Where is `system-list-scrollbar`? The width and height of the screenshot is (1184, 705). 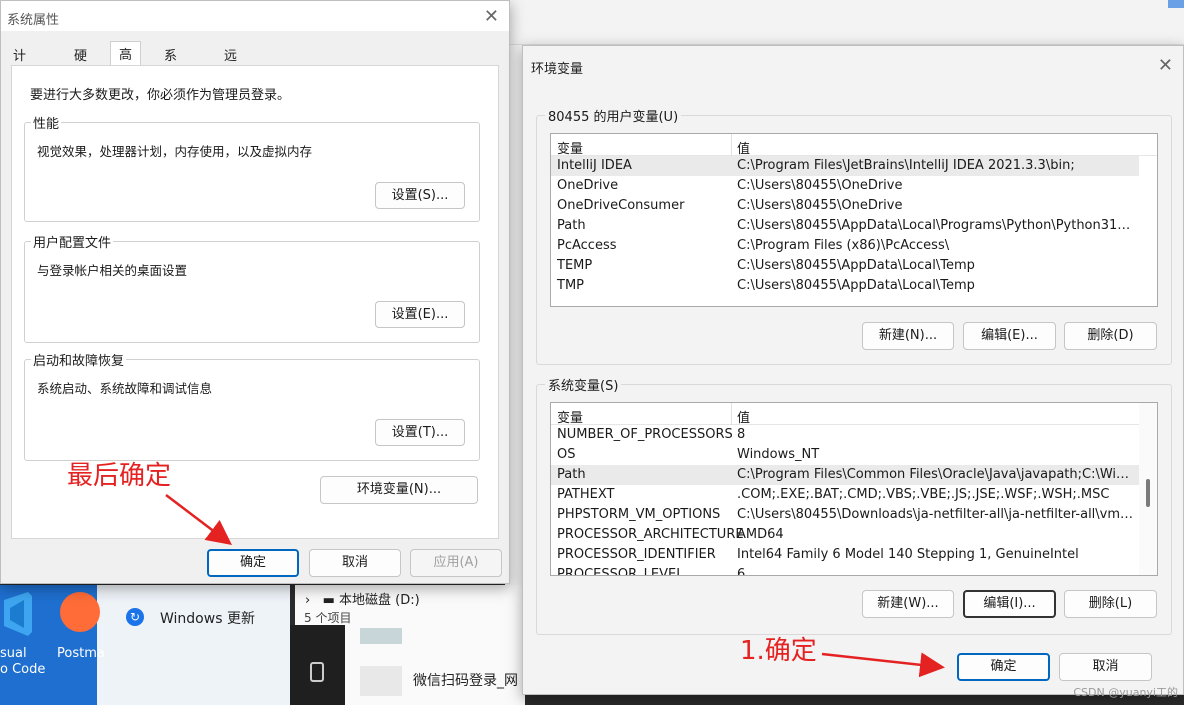 system-list-scrollbar is located at coordinates (1148, 489).